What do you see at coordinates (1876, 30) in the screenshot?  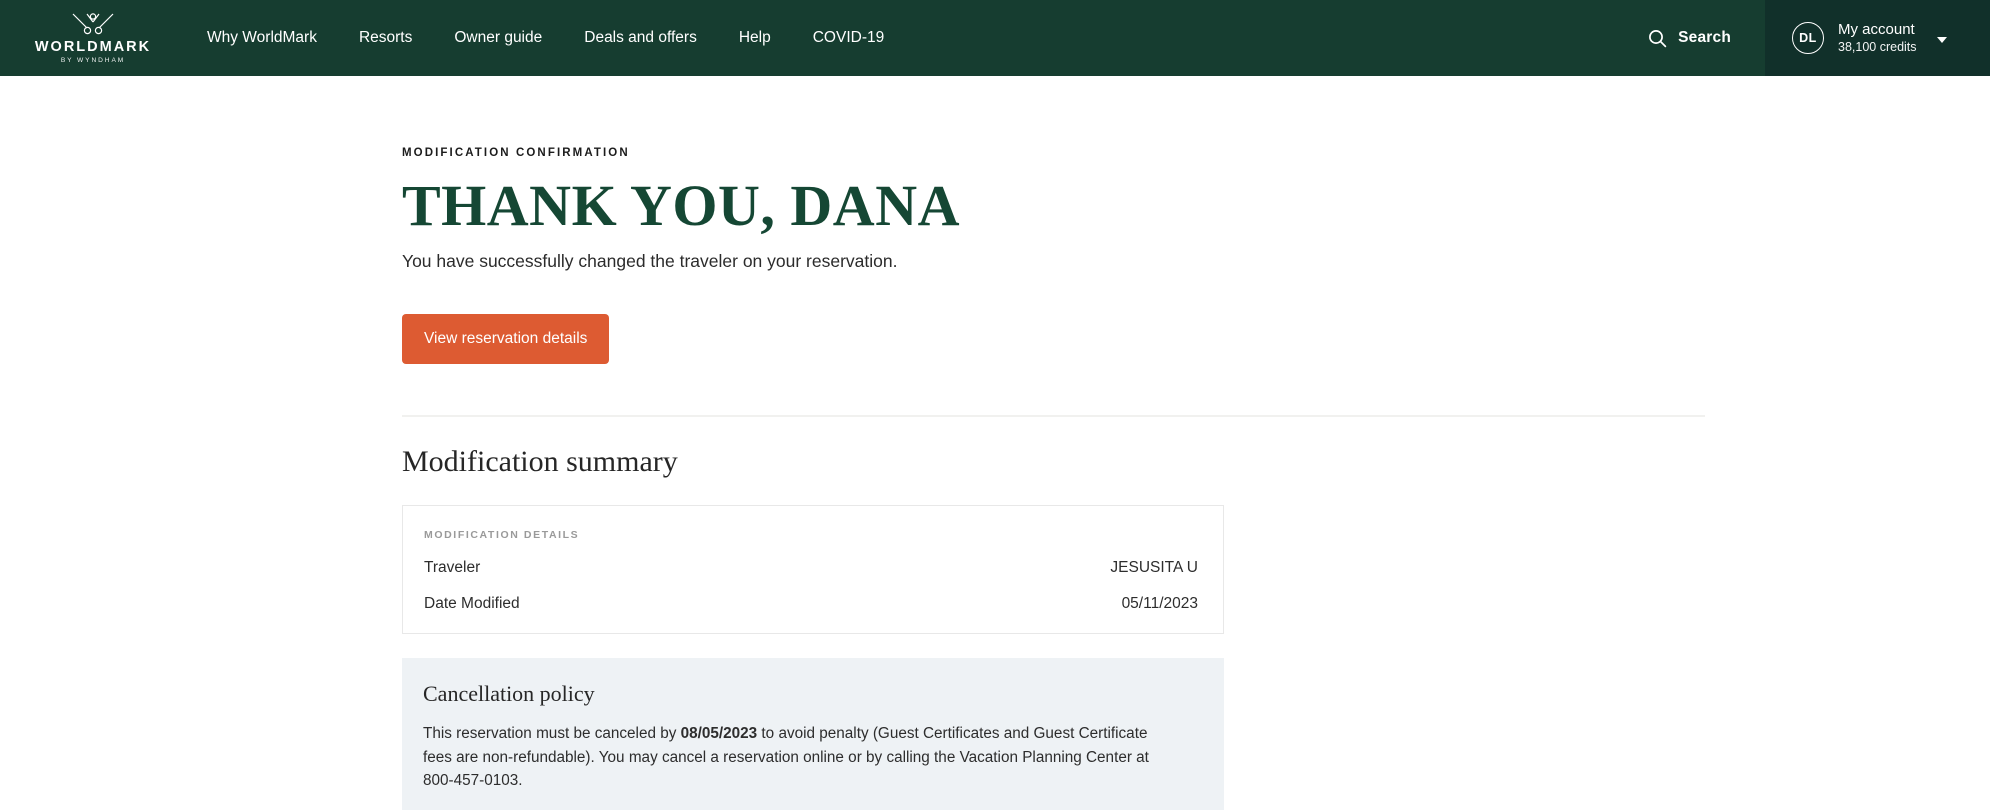 I see `account-title: My account` at bounding box center [1876, 30].